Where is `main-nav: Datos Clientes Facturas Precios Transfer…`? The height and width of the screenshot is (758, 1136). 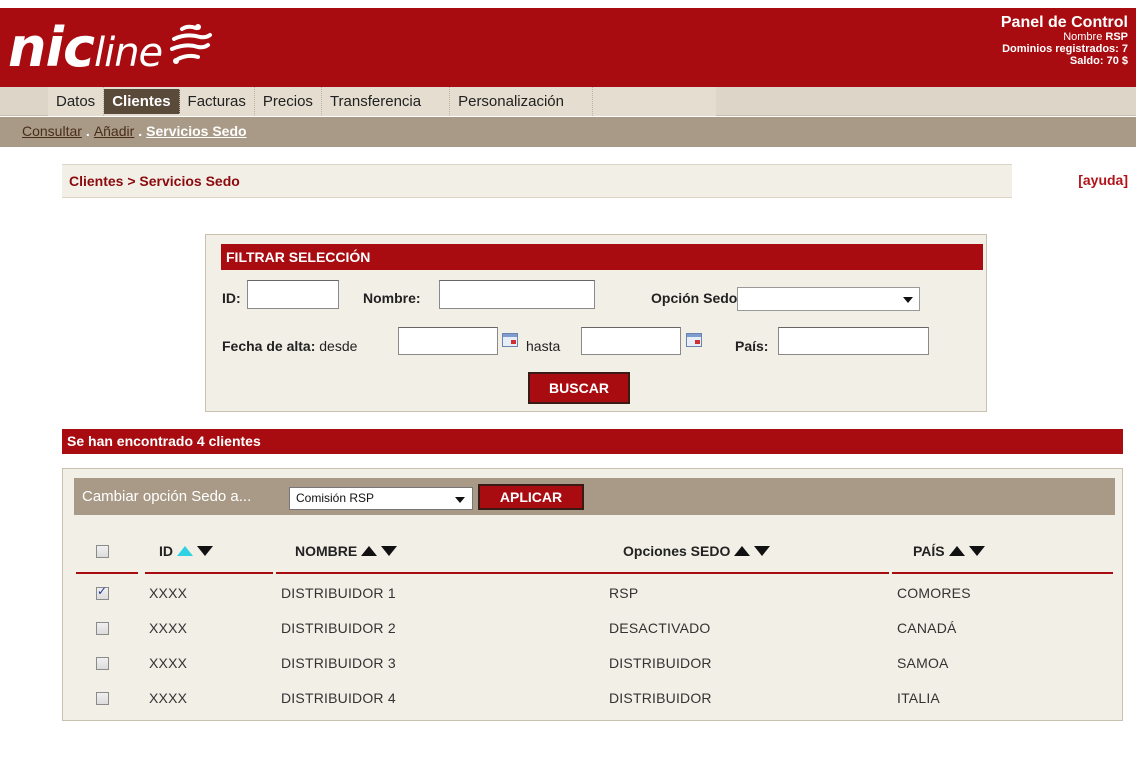
main-nav: Datos Clientes Facturas Precios Transfer… is located at coordinates (568, 101).